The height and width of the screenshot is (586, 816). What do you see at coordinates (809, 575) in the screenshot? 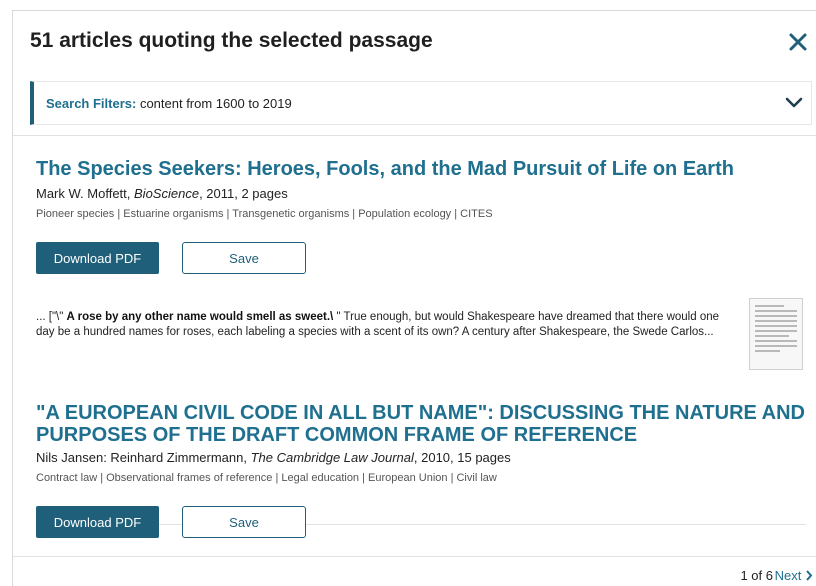
I see `chevron-right-icon` at bounding box center [809, 575].